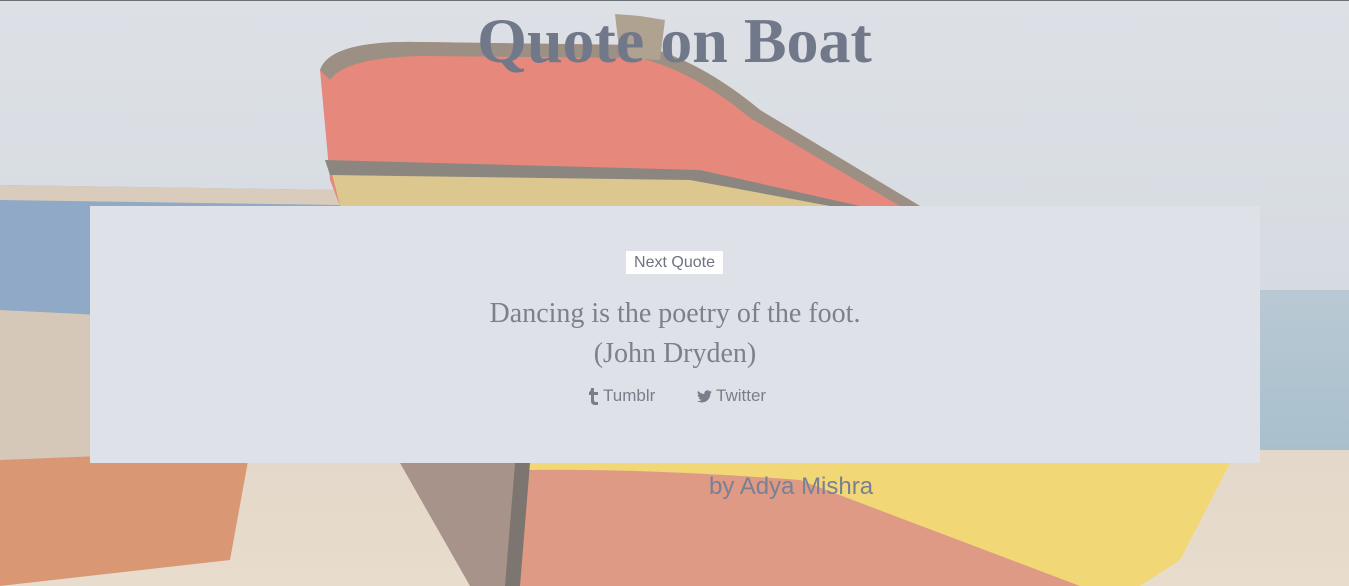 This screenshot has width=1349, height=586. What do you see at coordinates (741, 395) in the screenshot?
I see `twitter-label: Twitter` at bounding box center [741, 395].